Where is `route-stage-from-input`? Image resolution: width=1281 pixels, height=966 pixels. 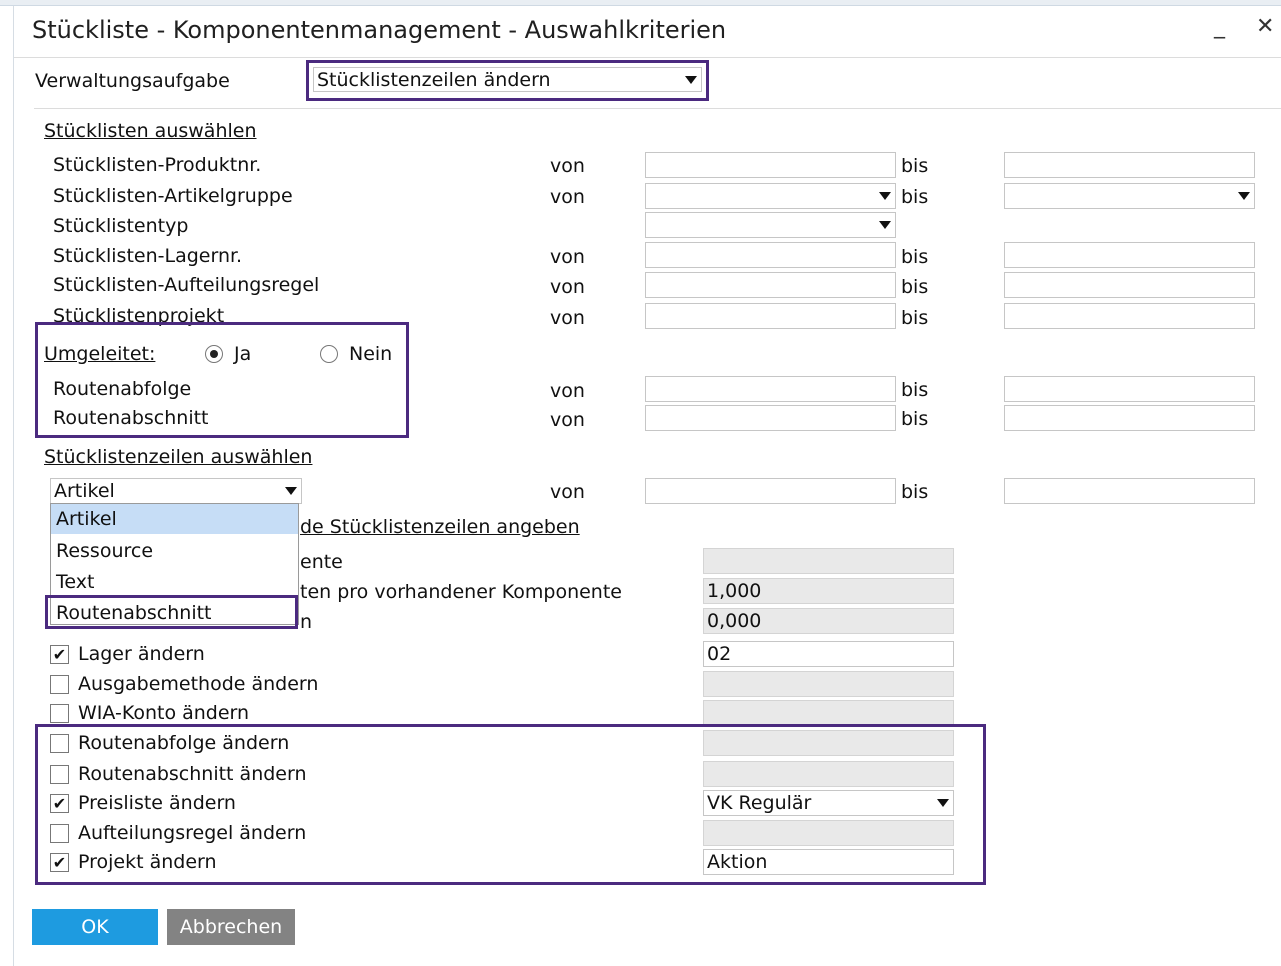 route-stage-from-input is located at coordinates (770, 418).